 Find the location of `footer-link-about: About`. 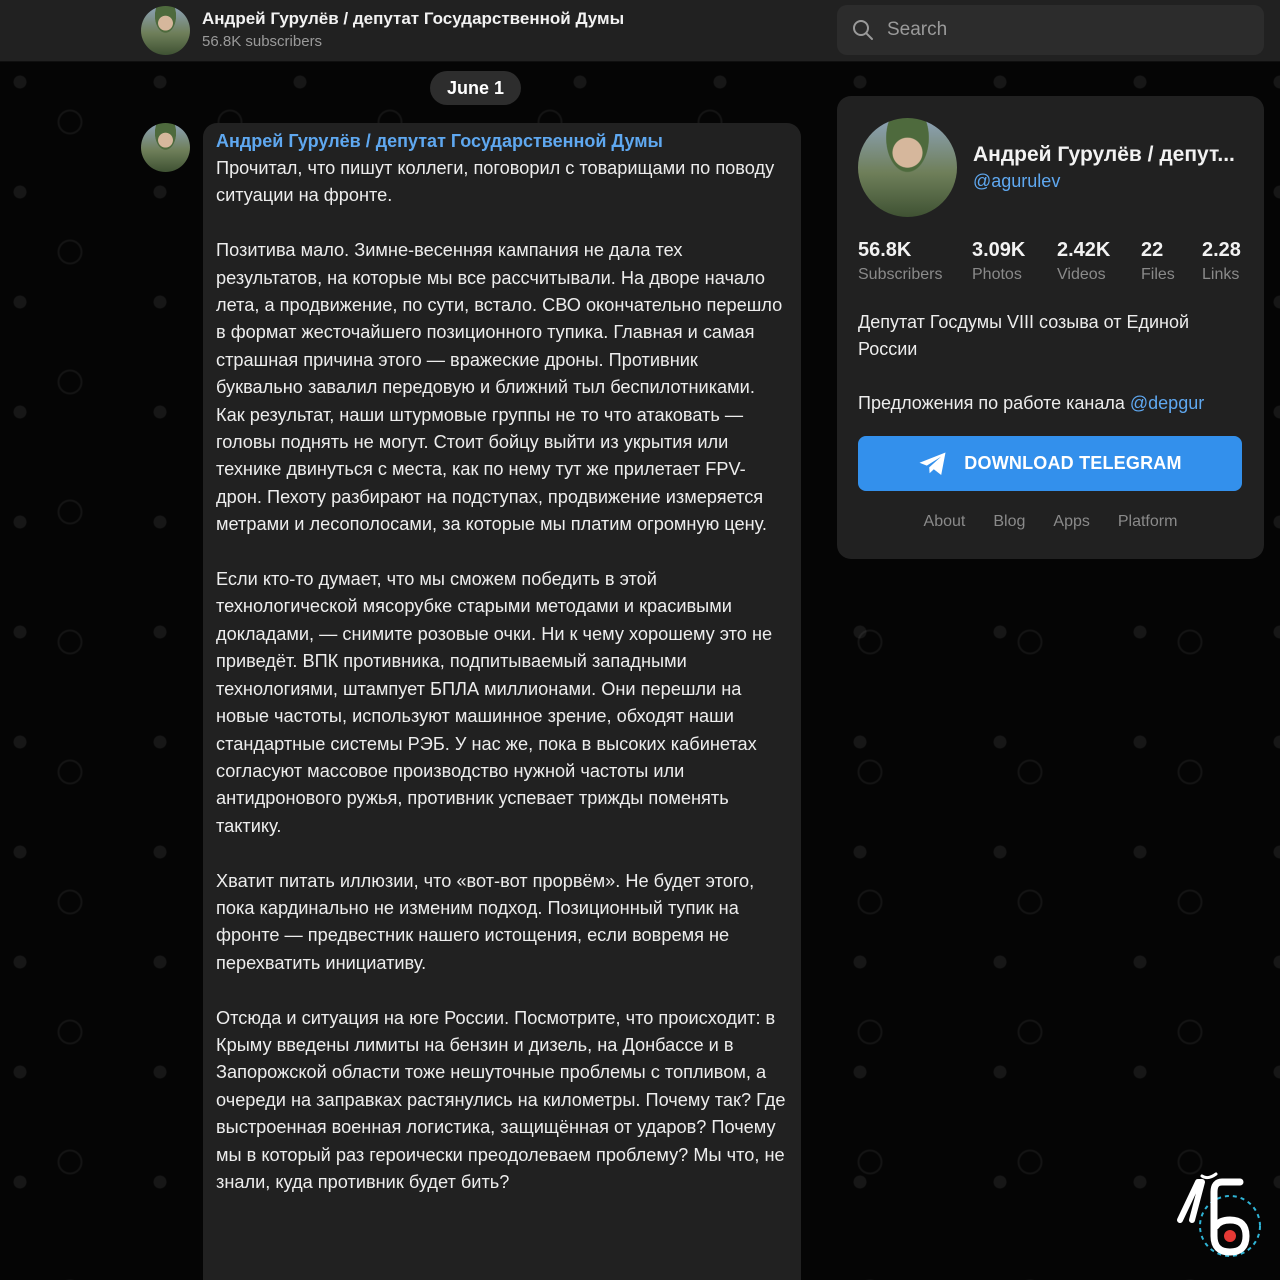

footer-link-about: About is located at coordinates (945, 522).